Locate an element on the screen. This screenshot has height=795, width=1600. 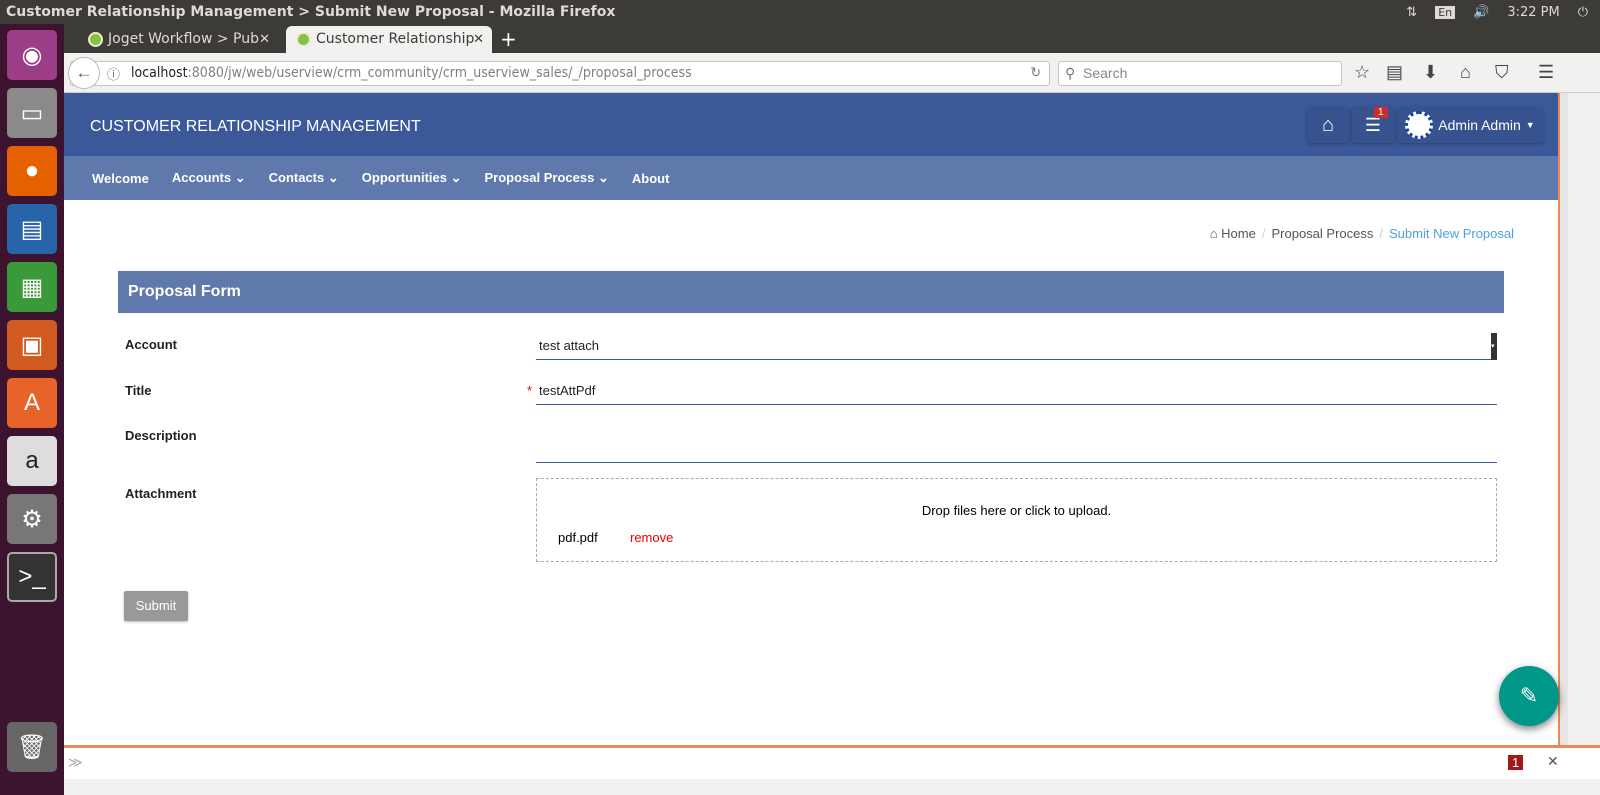
system-tray: ⇅ En 🔊 3:22 PM ⏻ is located at coordinates (1497, 12).